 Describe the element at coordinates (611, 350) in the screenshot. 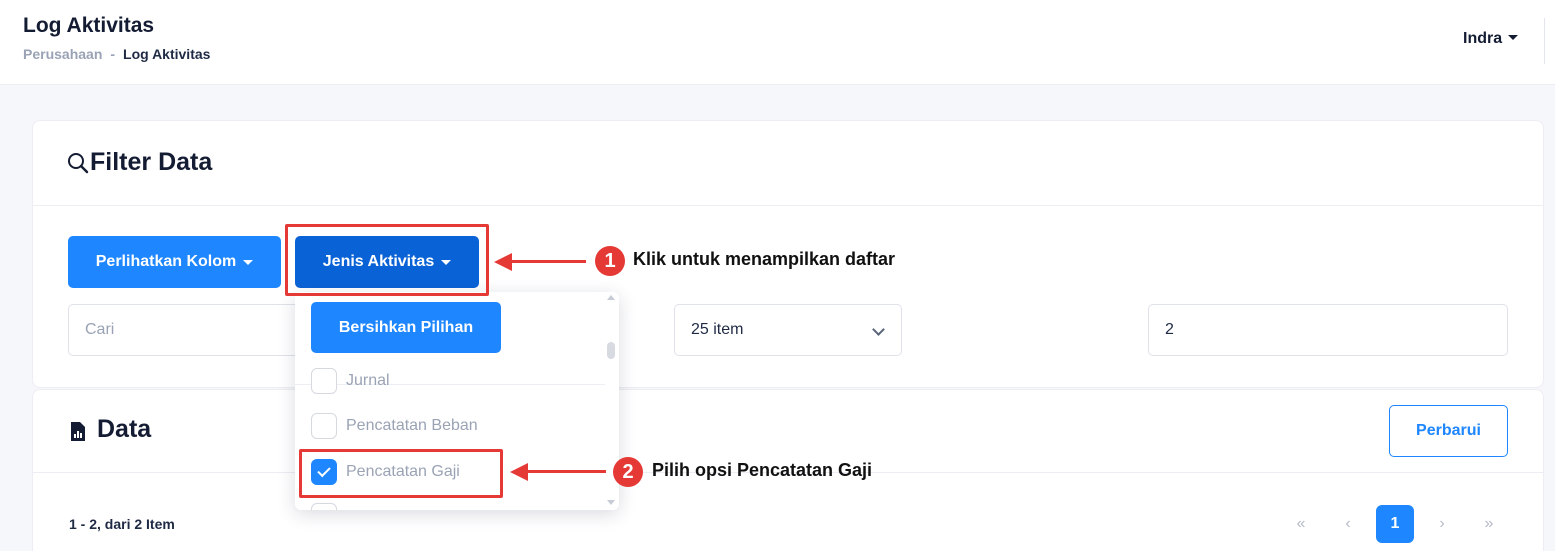

I see `scrollbar-thumb` at that location.